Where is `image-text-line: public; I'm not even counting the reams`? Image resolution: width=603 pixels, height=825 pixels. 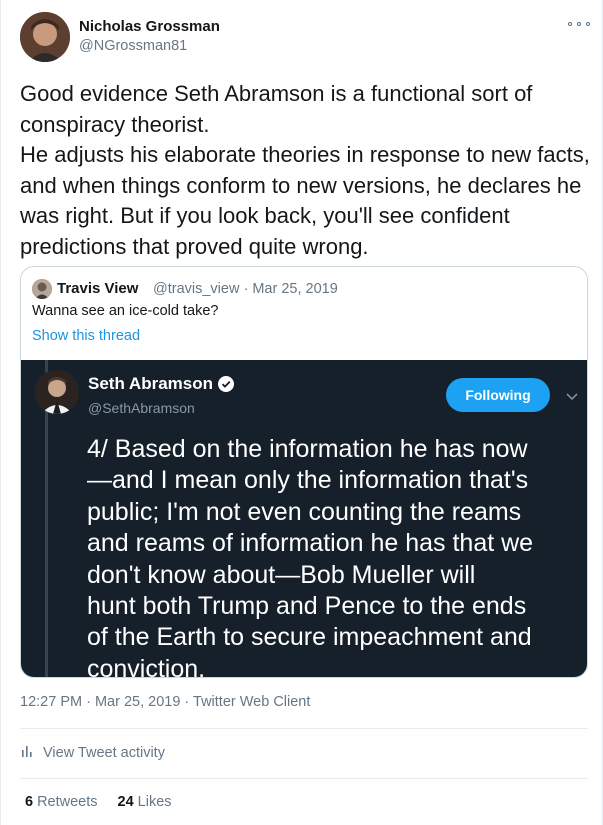 image-text-line: public; I'm not even counting the reams is located at coordinates (304, 511).